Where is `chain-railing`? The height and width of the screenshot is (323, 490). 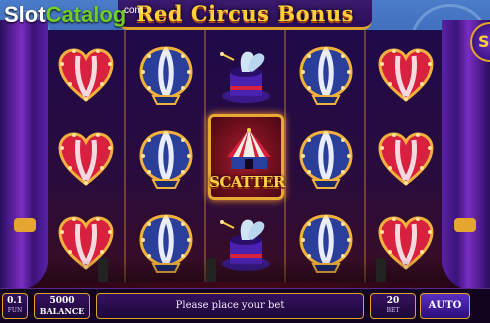
chain-railing is located at coordinates (246, 270).